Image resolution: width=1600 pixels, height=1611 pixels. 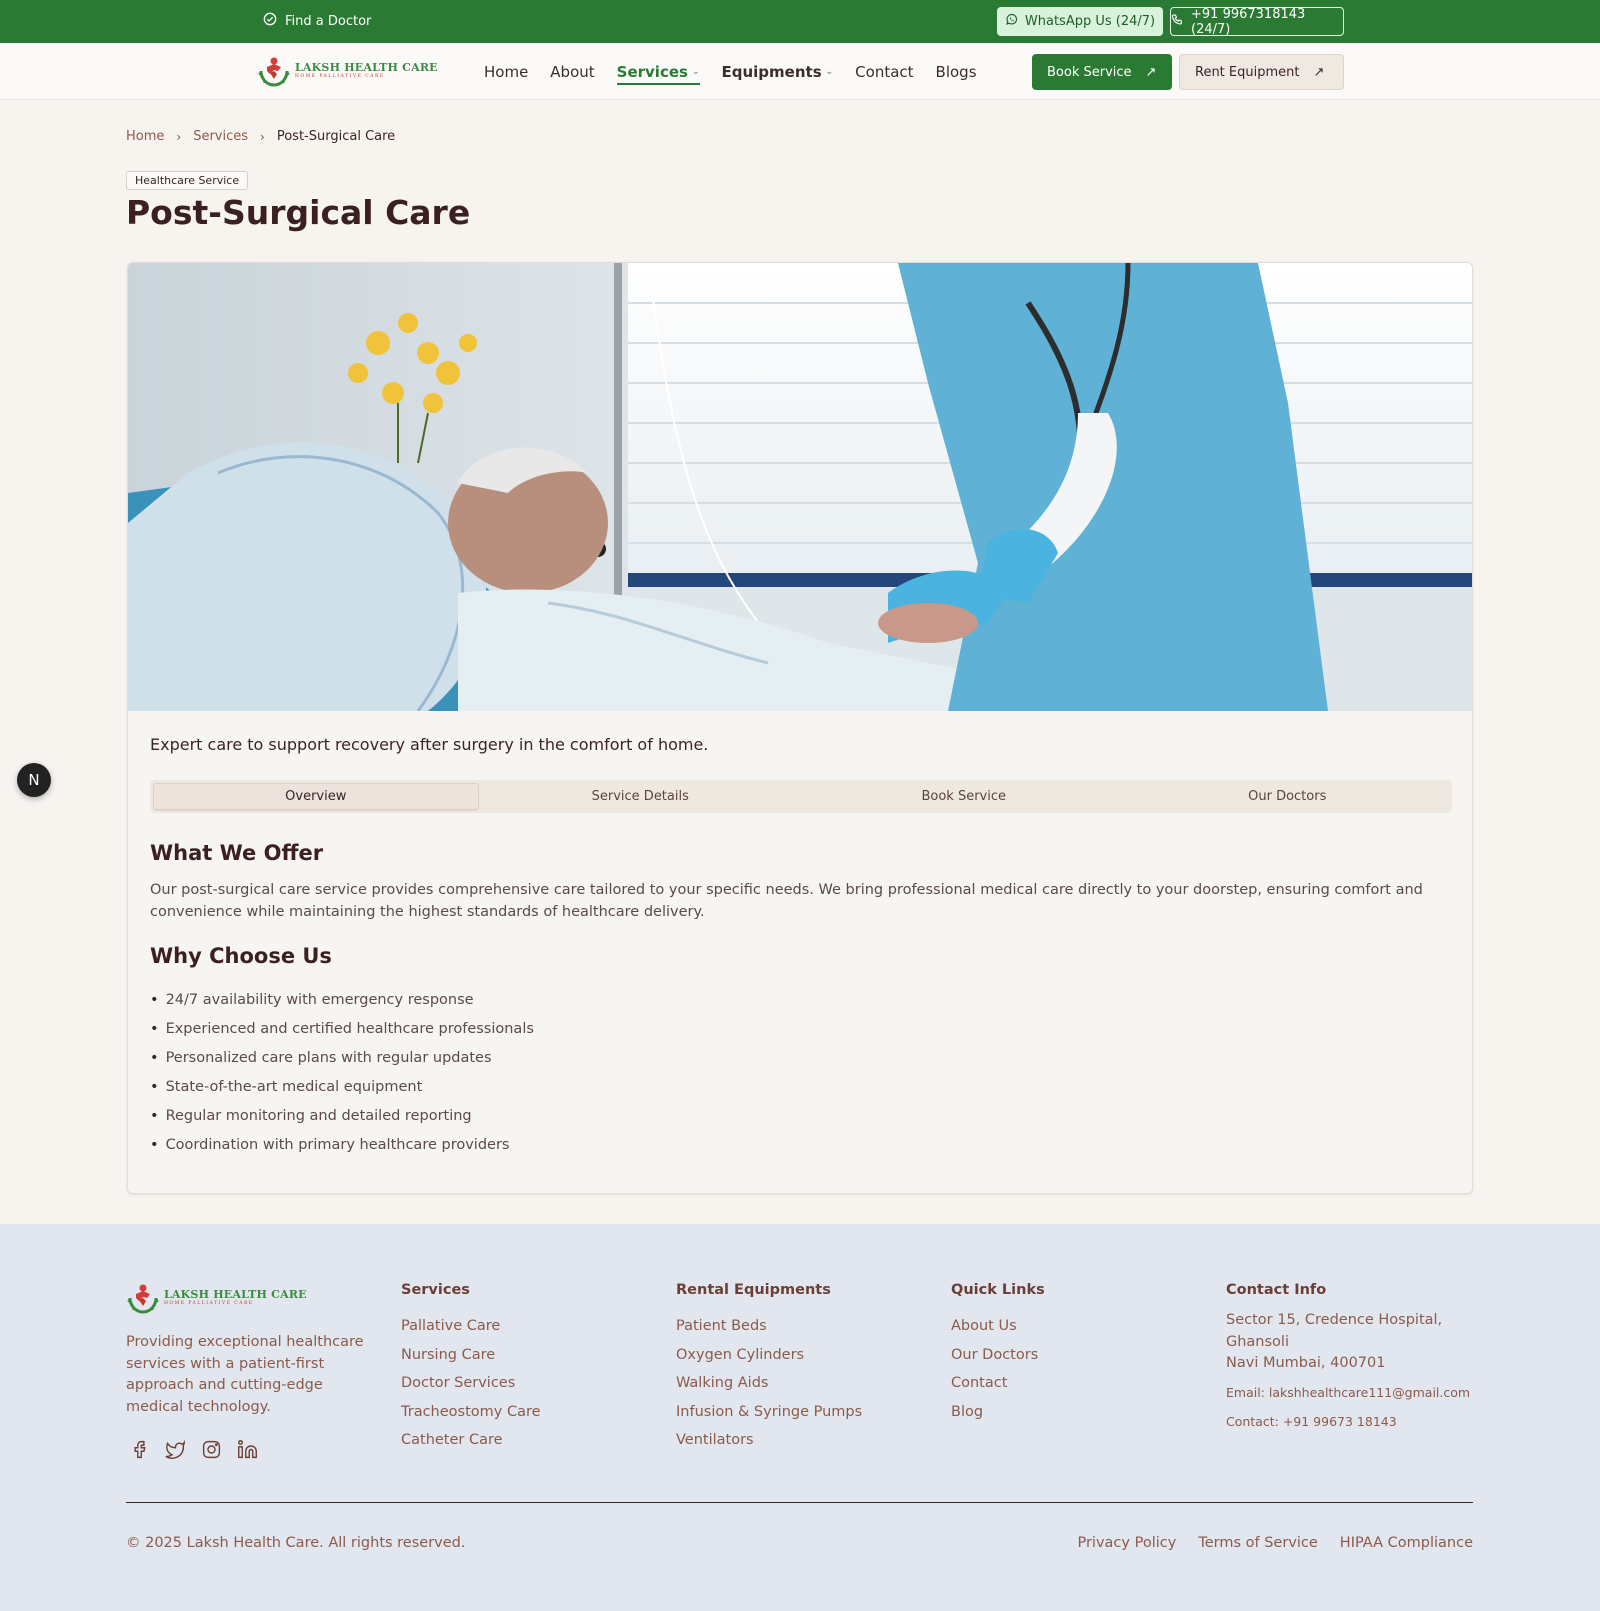 What do you see at coordinates (799, 1502) in the screenshot?
I see `footer-divider` at bounding box center [799, 1502].